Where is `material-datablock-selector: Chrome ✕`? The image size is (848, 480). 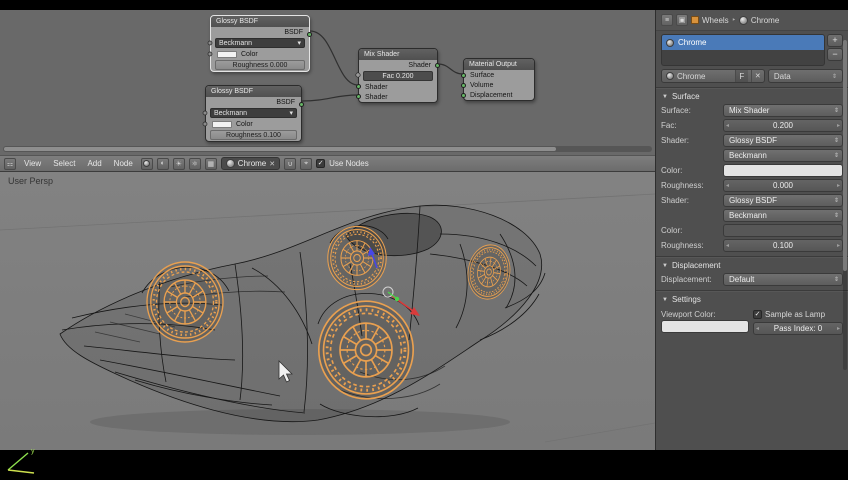 material-datablock-selector: Chrome ✕ is located at coordinates (250, 163).